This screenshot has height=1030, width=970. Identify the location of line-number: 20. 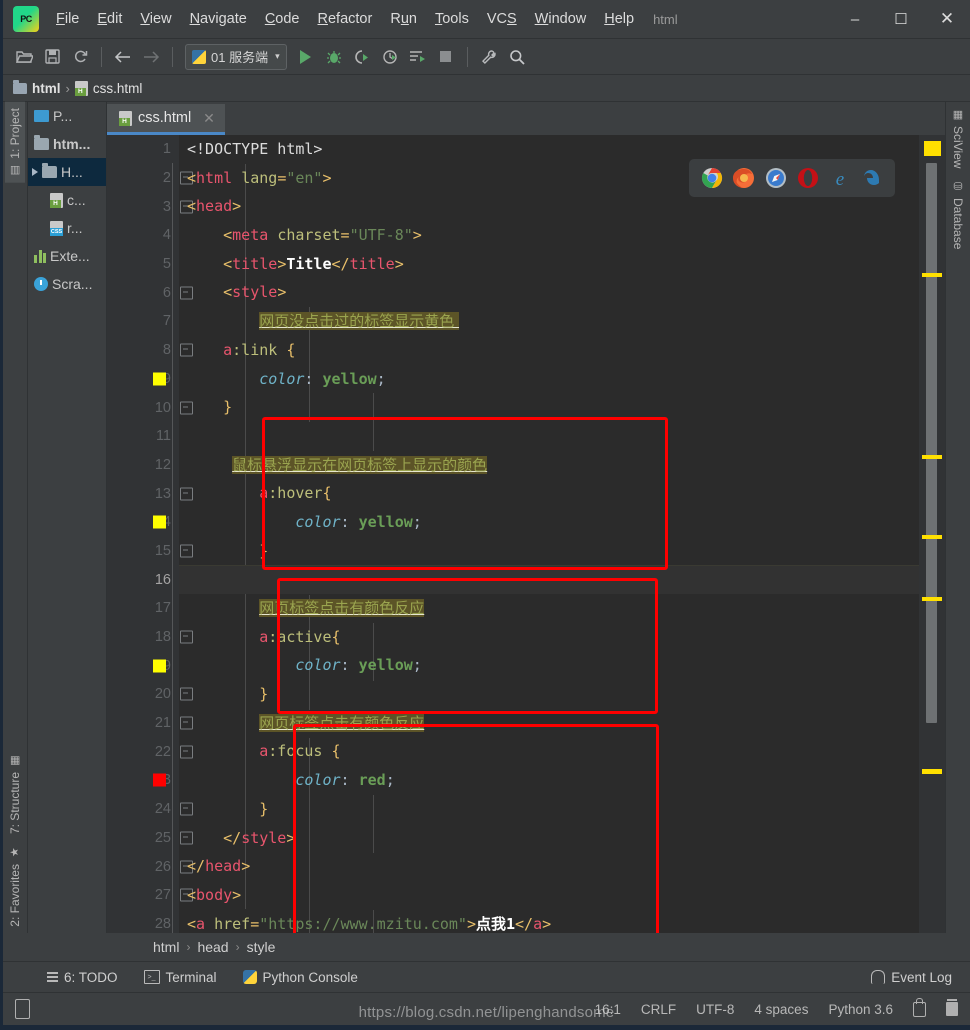
(150, 694).